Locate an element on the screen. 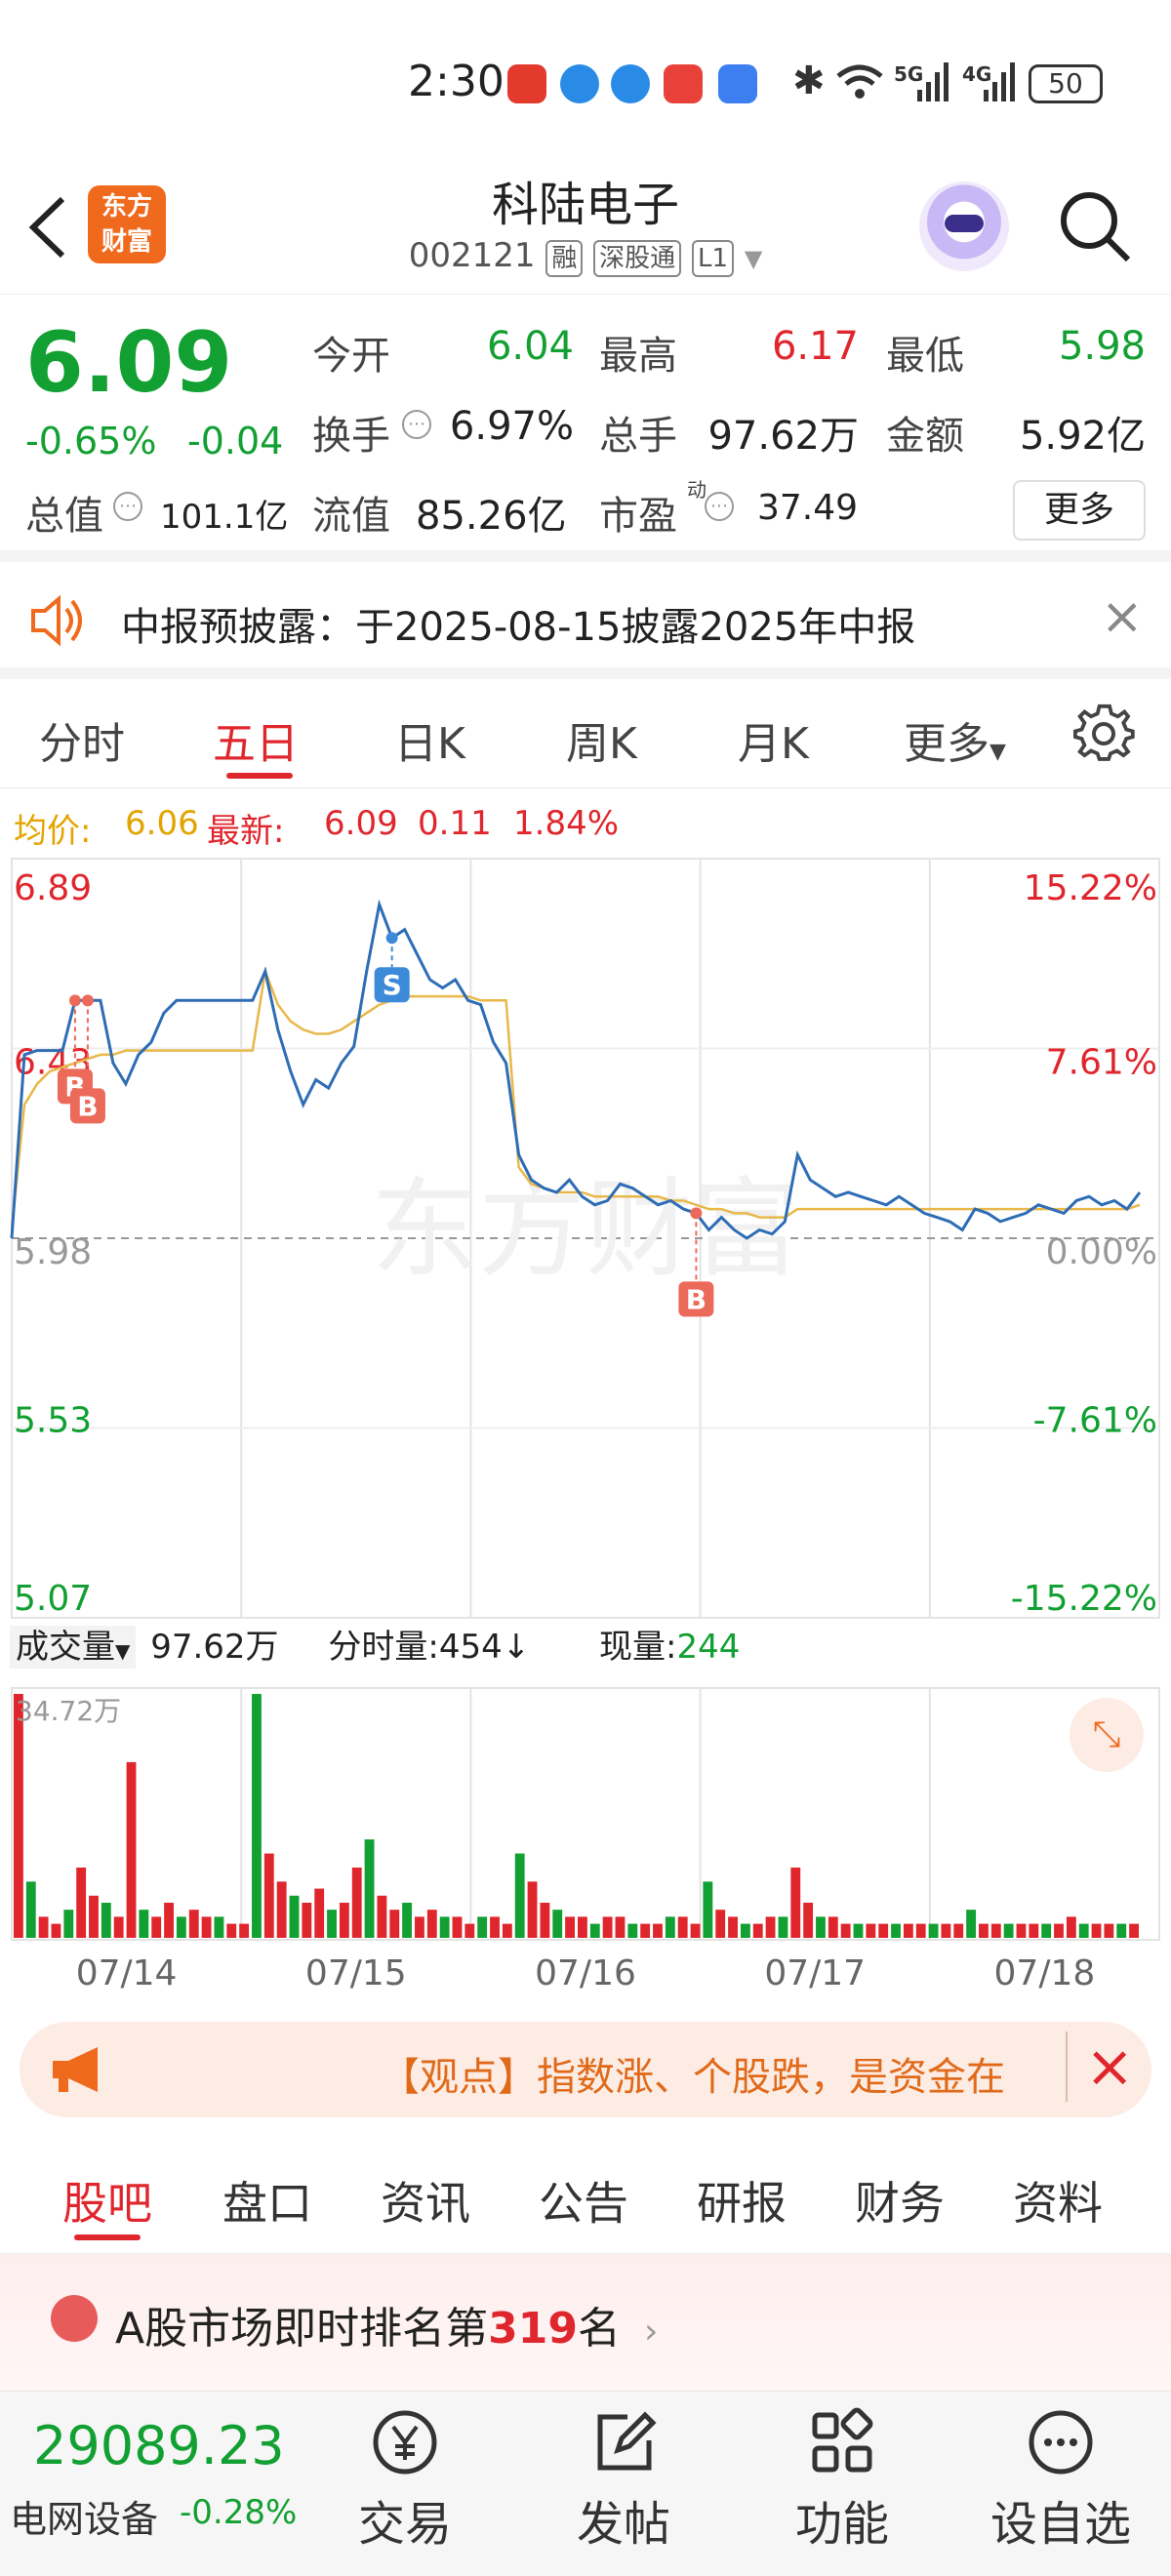 The width and height of the screenshot is (1171, 2576). volume-selector: 成交量▼ is located at coordinates (73, 1647).